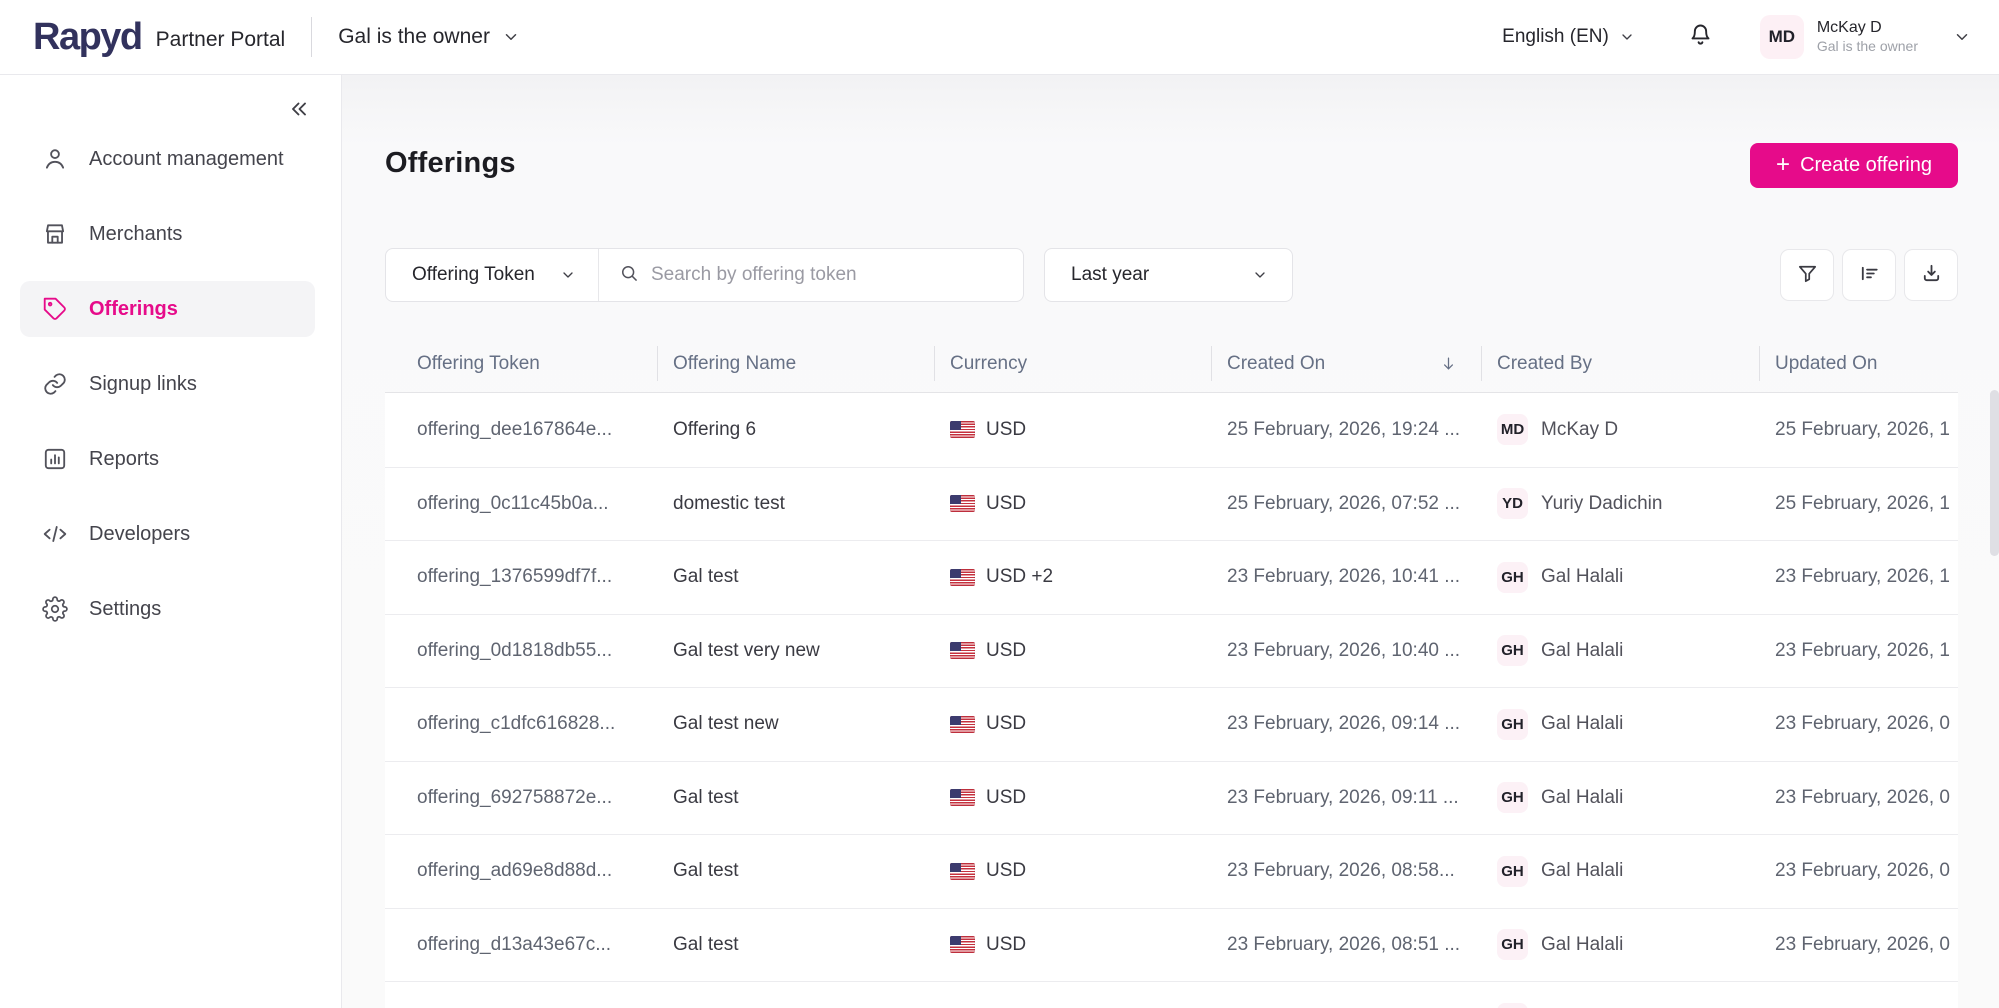  What do you see at coordinates (1171, 165) in the screenshot?
I see `page-head: Offerings + Create offering` at bounding box center [1171, 165].